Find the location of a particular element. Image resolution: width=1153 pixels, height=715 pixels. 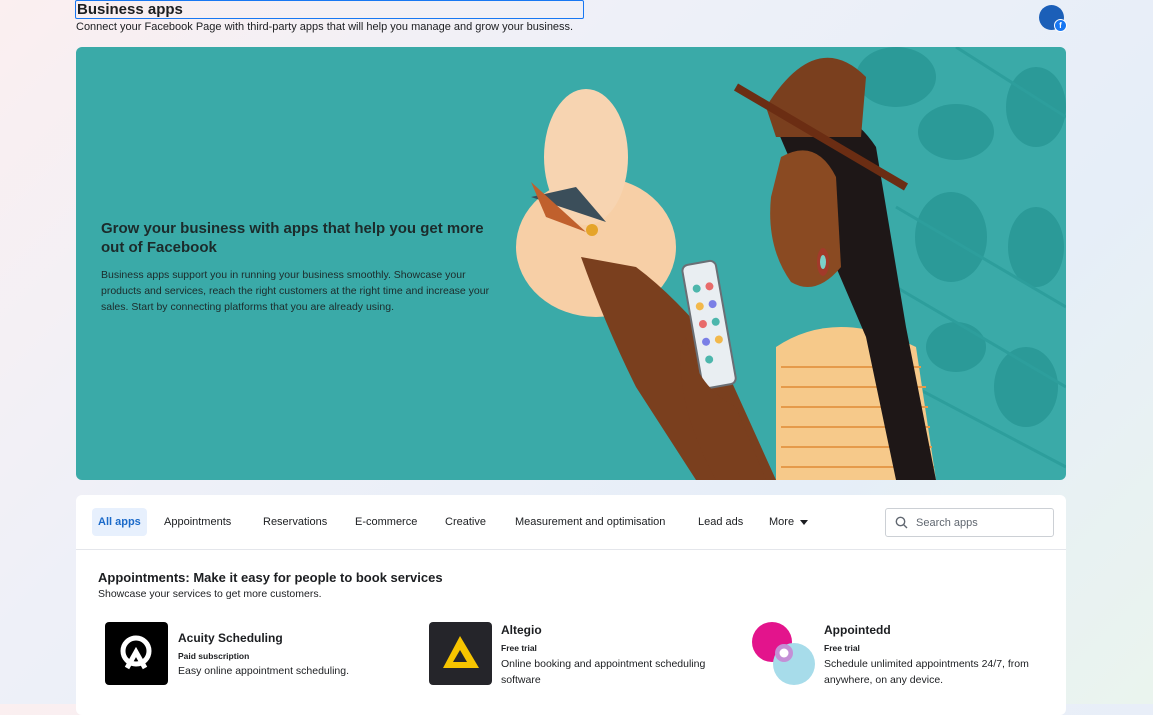

tab-lead-ads: Lead ads is located at coordinates (720, 522).